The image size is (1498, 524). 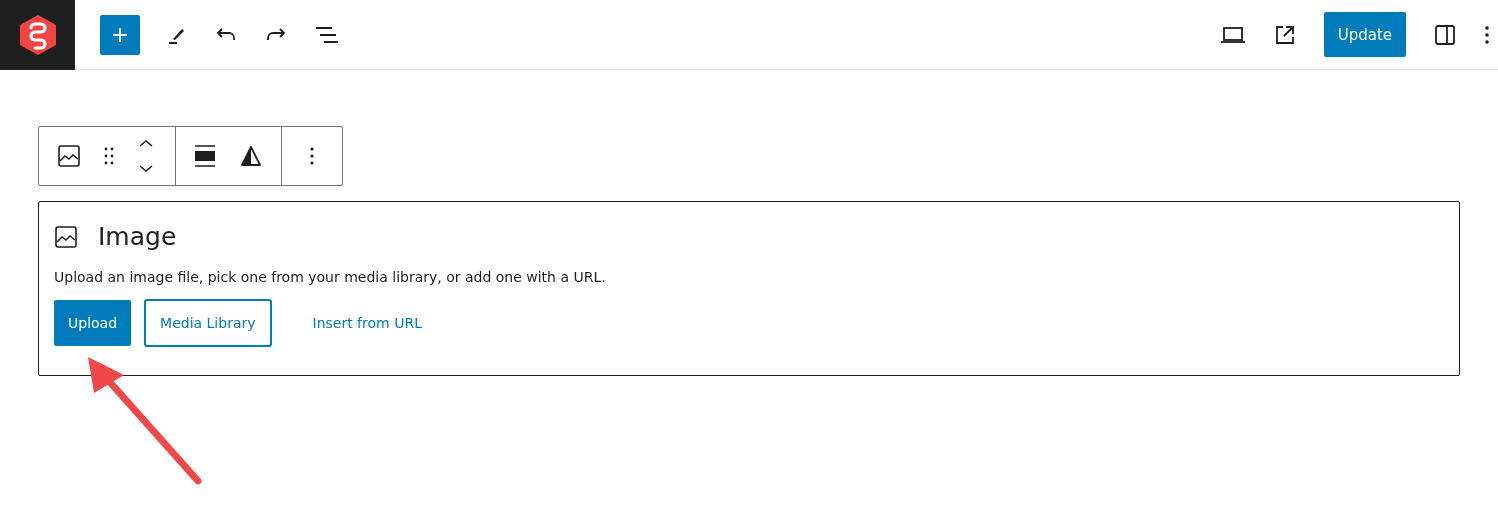 What do you see at coordinates (1445, 34) in the screenshot?
I see `sidebar-icon` at bounding box center [1445, 34].